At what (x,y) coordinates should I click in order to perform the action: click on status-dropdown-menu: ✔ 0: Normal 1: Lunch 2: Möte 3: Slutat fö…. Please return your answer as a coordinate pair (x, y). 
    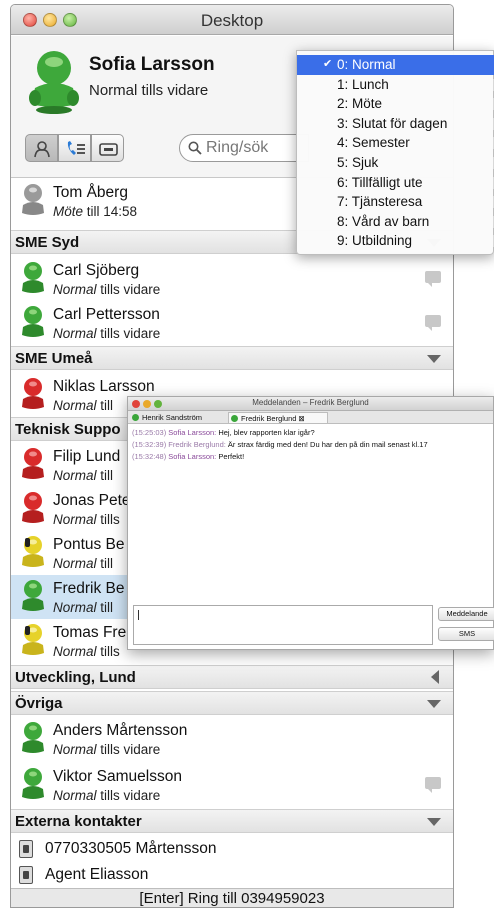
    Looking at the image, I should click on (395, 152).